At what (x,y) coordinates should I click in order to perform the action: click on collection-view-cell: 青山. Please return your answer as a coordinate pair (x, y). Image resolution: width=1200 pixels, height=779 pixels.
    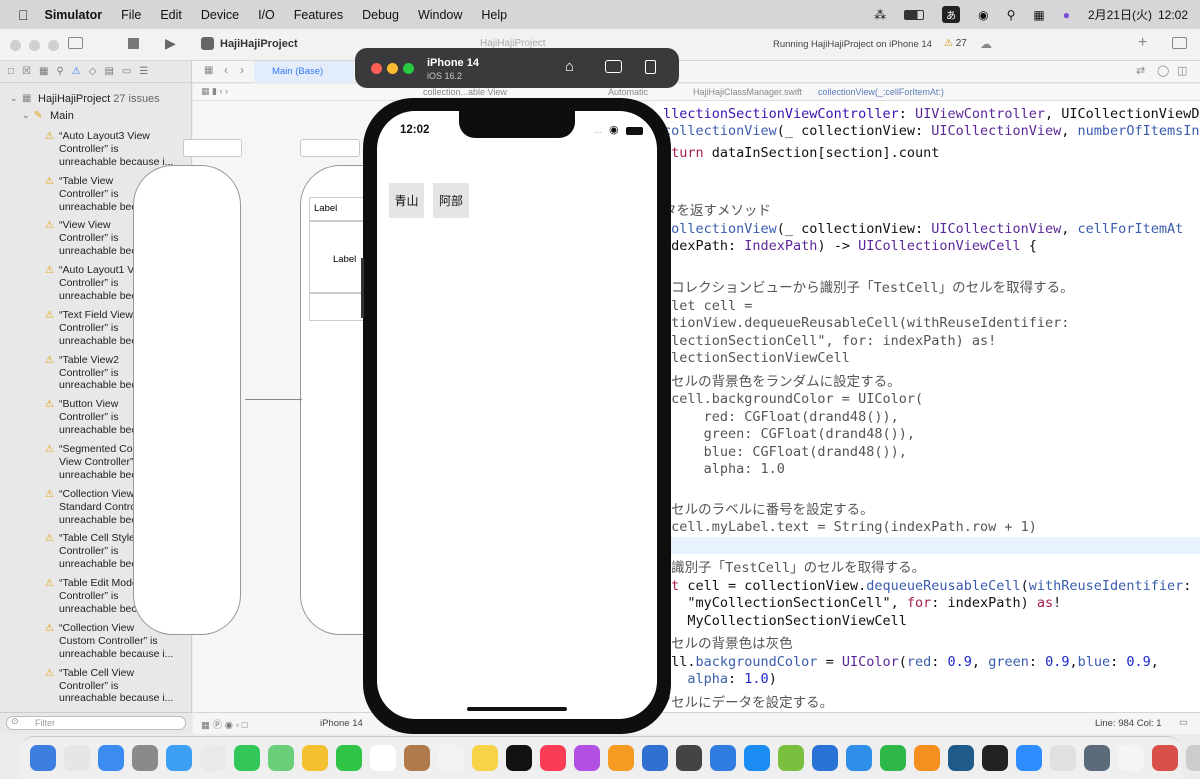
    Looking at the image, I should click on (406, 200).